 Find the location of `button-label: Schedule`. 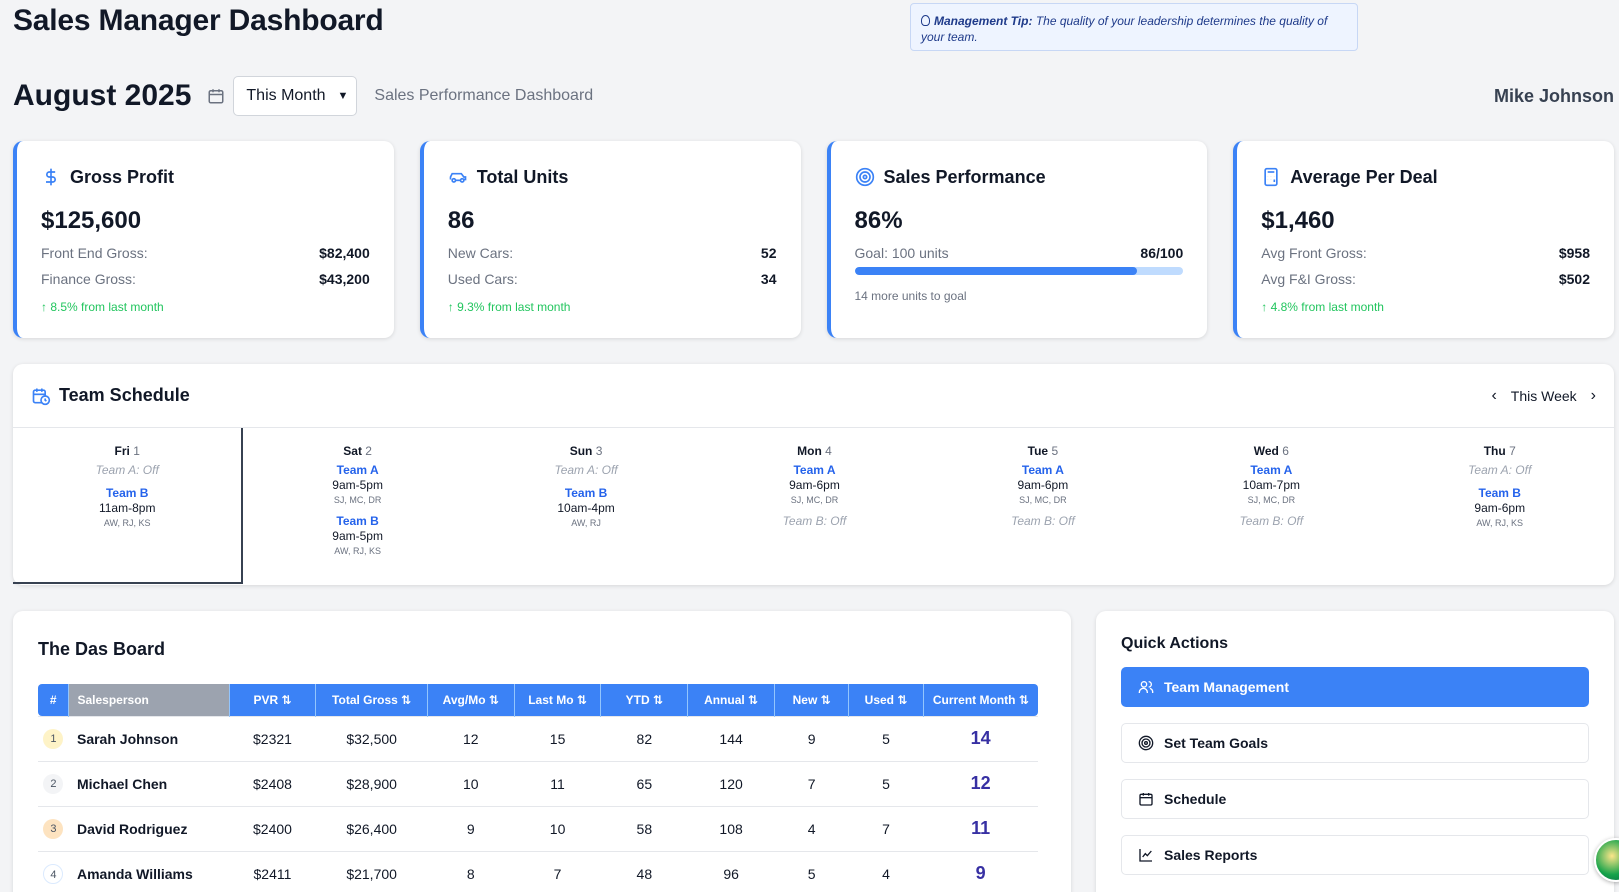

button-label: Schedule is located at coordinates (1195, 799).